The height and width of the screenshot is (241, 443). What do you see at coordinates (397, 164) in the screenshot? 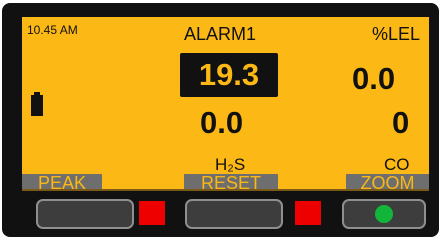
I see `co-label: CO` at bounding box center [397, 164].